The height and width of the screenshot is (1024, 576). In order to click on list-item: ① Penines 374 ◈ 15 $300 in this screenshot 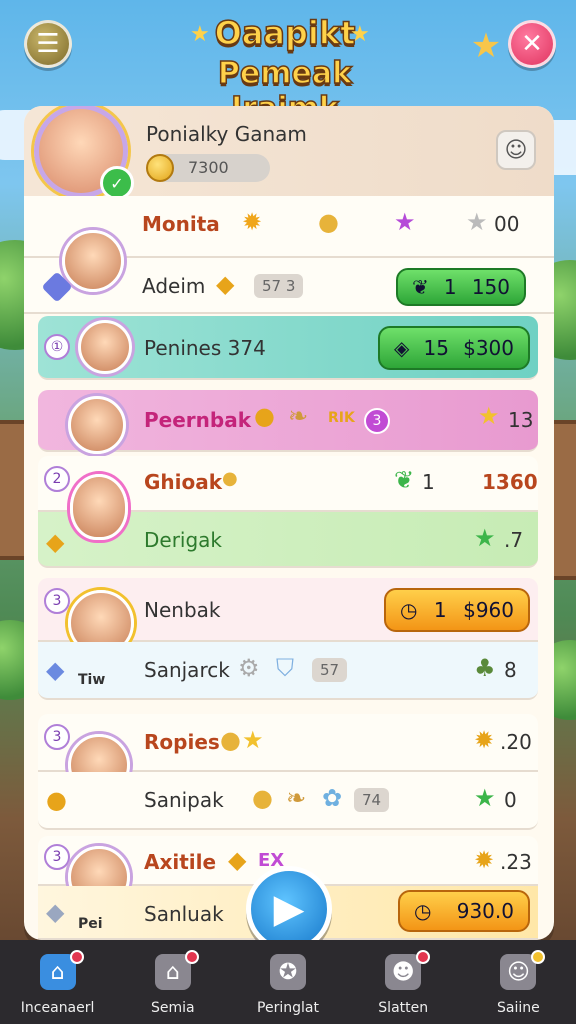, I will do `click(288, 348)`.